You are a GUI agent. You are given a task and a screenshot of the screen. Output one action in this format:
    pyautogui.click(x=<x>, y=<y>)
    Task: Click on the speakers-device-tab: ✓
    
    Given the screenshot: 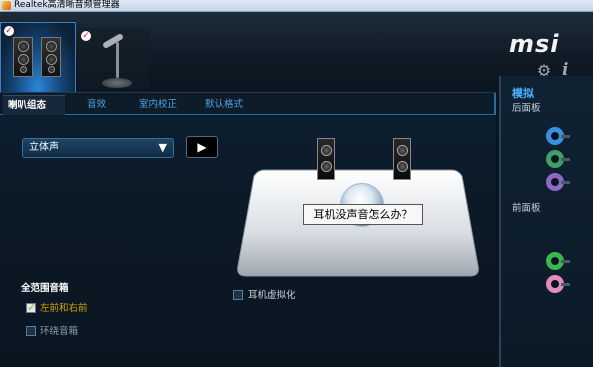 What is the action you would take?
    pyautogui.click(x=38, y=59)
    